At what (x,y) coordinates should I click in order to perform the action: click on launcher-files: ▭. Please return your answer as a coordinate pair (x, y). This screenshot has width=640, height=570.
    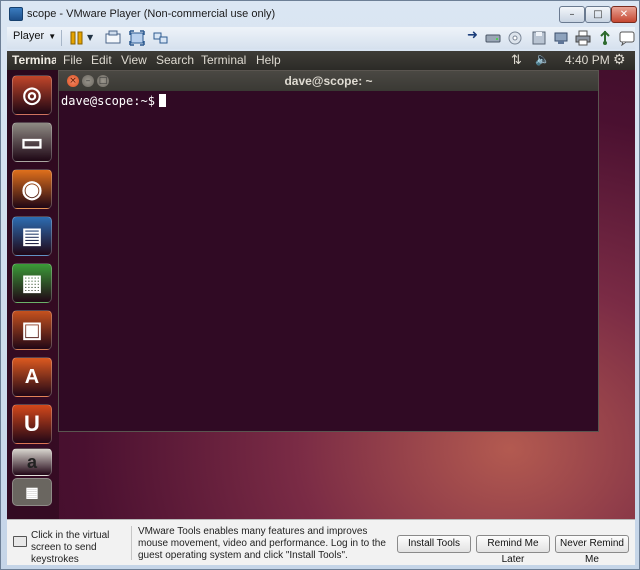
    Looking at the image, I should click on (32, 142).